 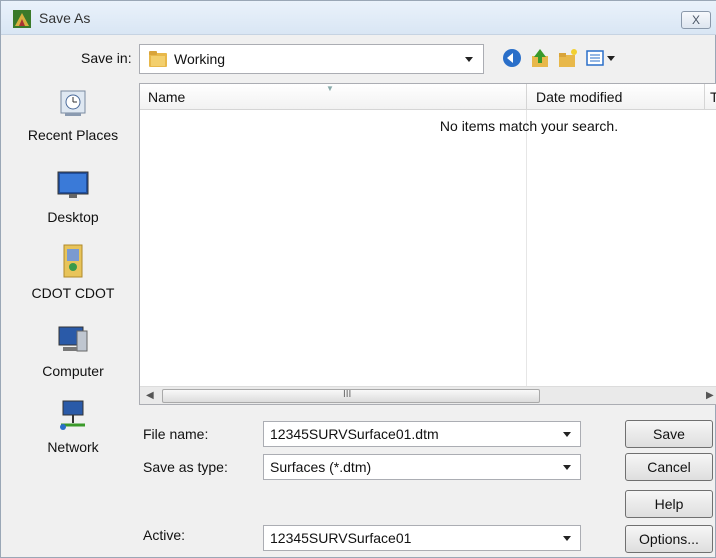 I want to click on computer-icon, so click(x=73, y=339).